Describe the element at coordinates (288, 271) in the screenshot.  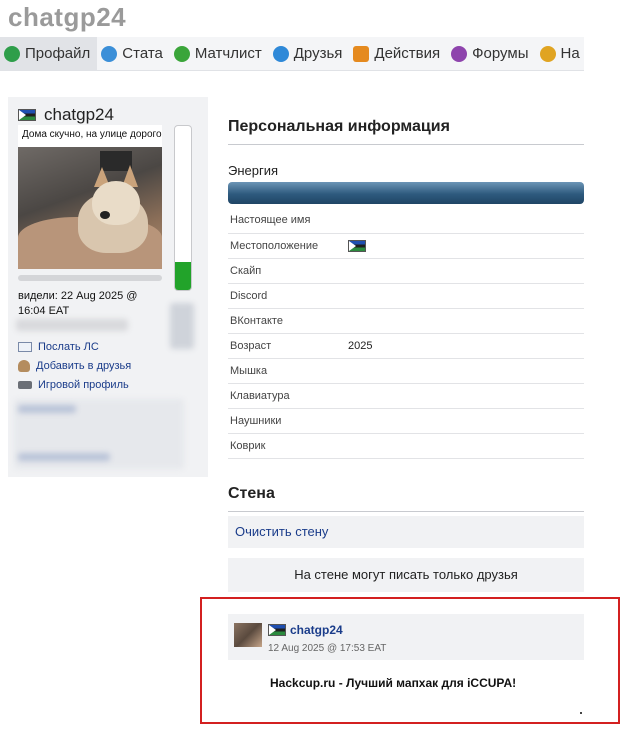
I see `field-key: Скайп` at that location.